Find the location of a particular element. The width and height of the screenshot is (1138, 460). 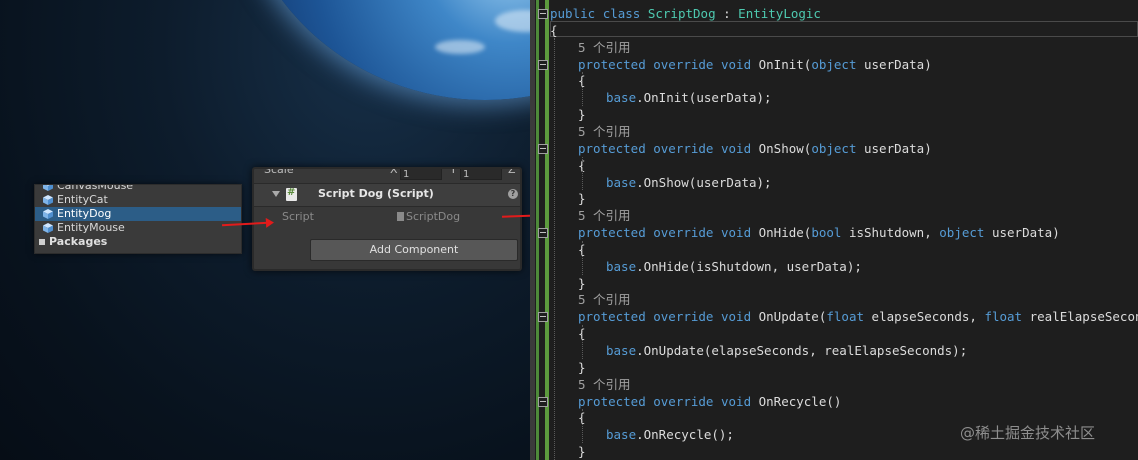

param-type: bool is located at coordinates (826, 233).